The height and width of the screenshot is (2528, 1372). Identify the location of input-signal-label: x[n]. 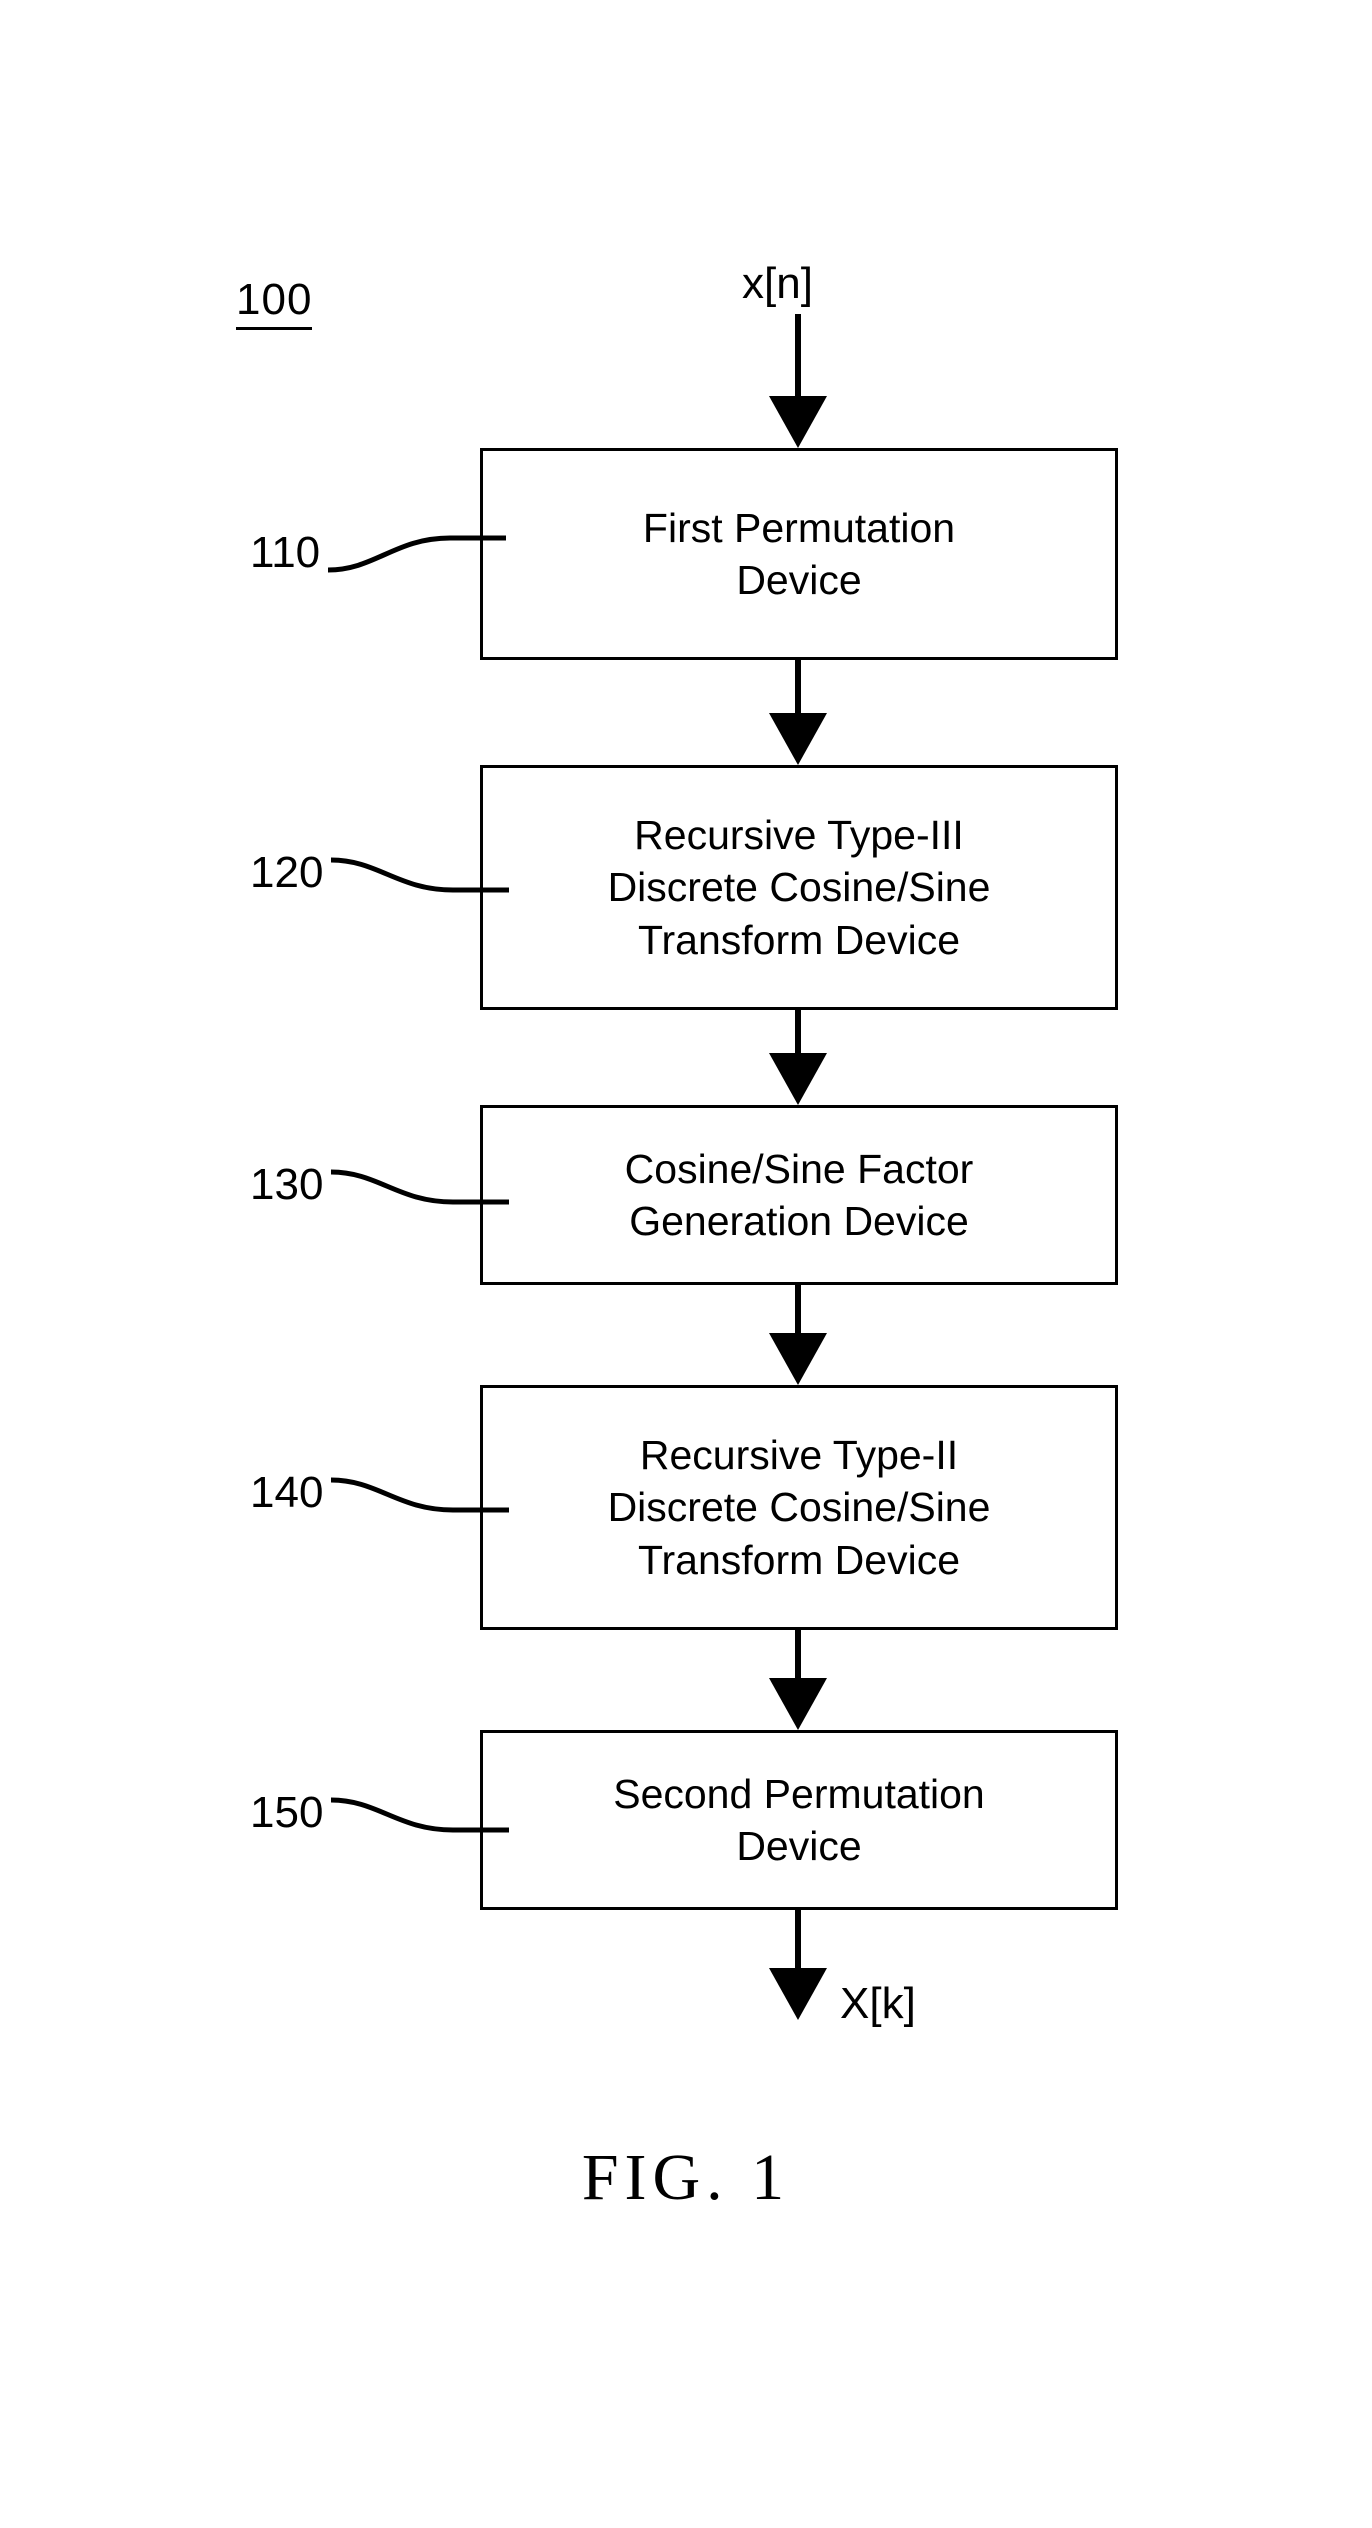
(777, 283).